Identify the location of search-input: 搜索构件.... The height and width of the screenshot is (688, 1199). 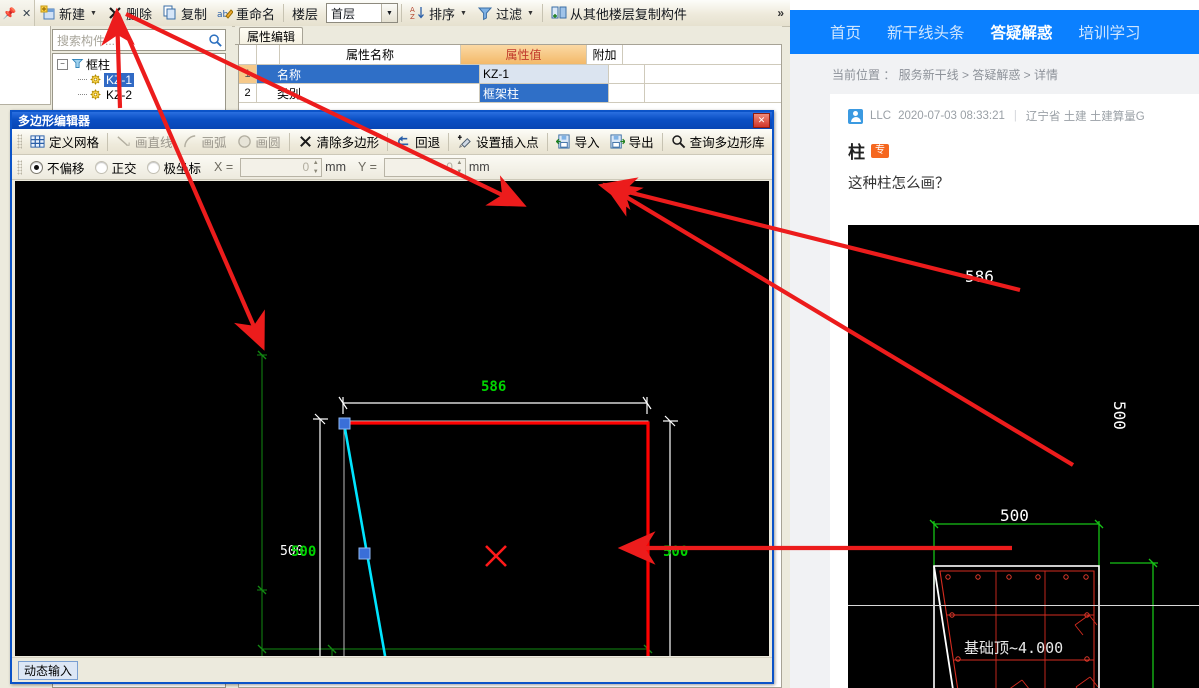
(129, 40).